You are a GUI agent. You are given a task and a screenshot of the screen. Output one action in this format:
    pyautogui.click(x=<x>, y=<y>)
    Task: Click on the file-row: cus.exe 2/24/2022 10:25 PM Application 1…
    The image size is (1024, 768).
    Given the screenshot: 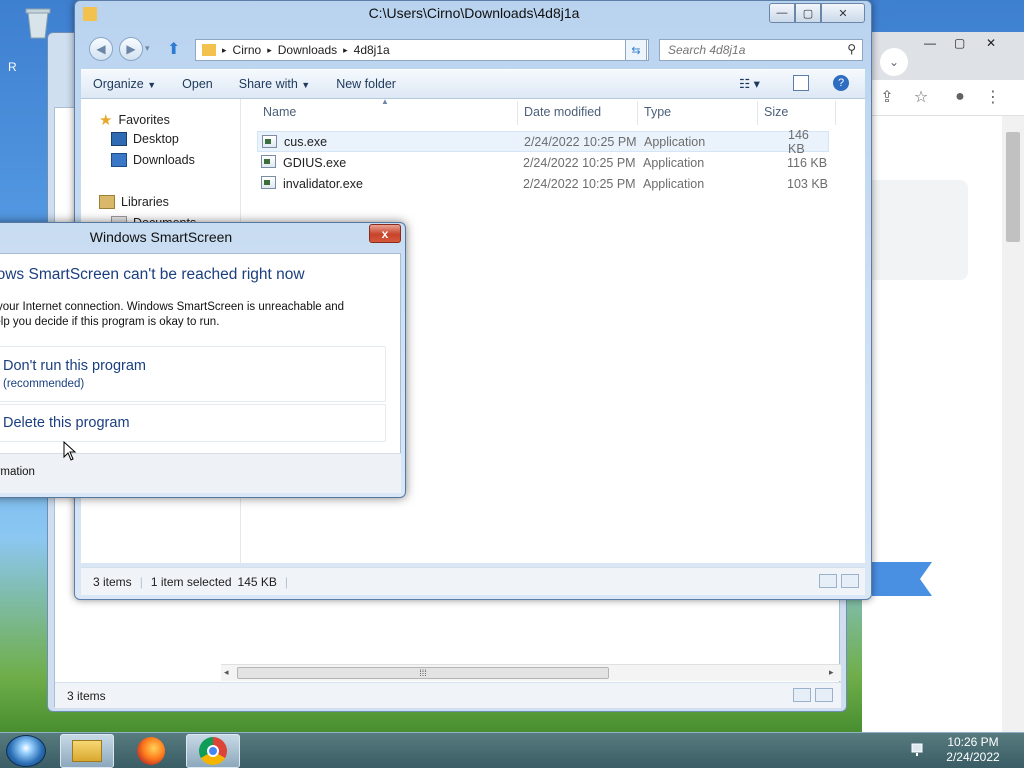 What is the action you would take?
    pyautogui.click(x=543, y=142)
    